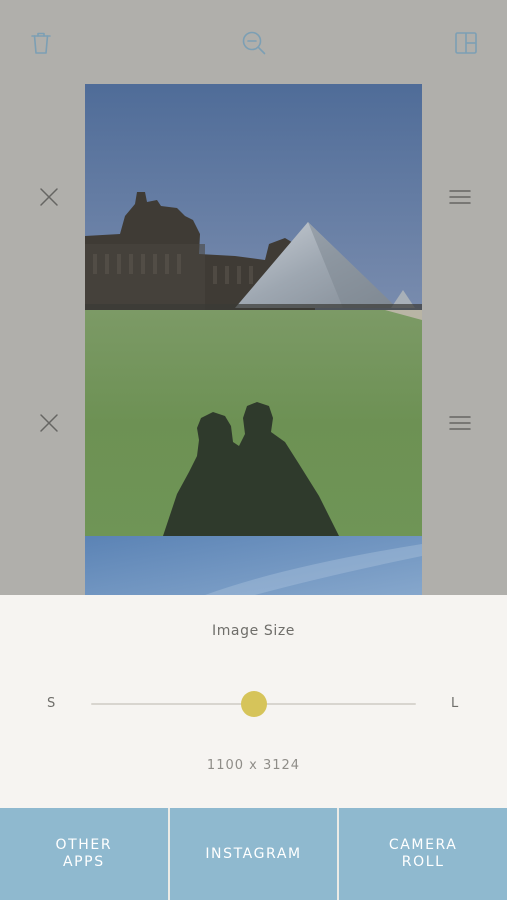 The width and height of the screenshot is (507, 900). What do you see at coordinates (253, 631) in the screenshot?
I see `panel-title: Image Size` at bounding box center [253, 631].